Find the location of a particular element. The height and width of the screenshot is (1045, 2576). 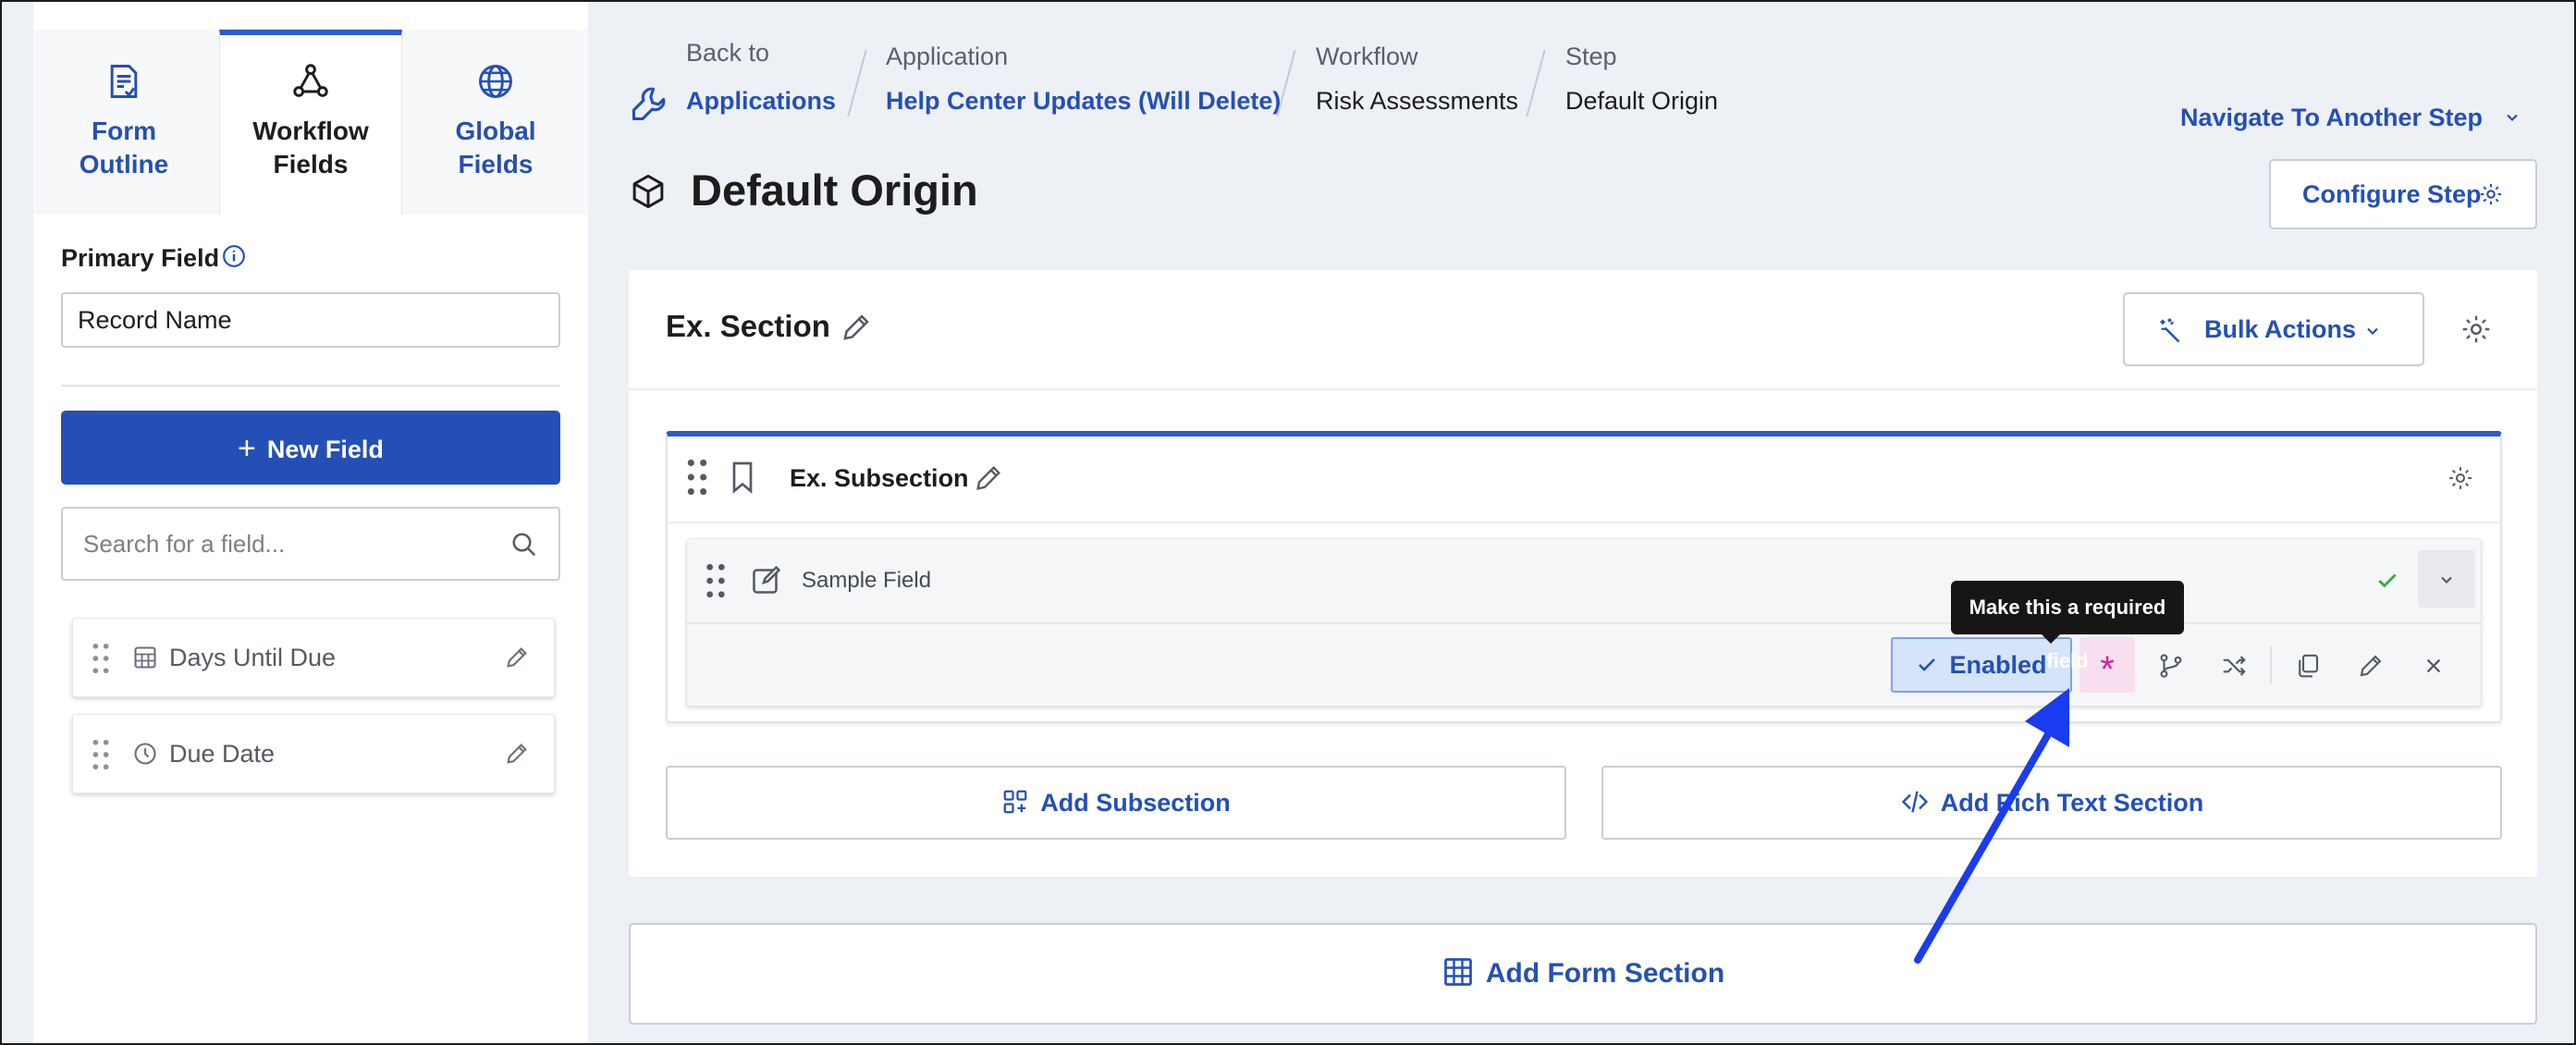

tab-label-line1: Global is located at coordinates (496, 131).